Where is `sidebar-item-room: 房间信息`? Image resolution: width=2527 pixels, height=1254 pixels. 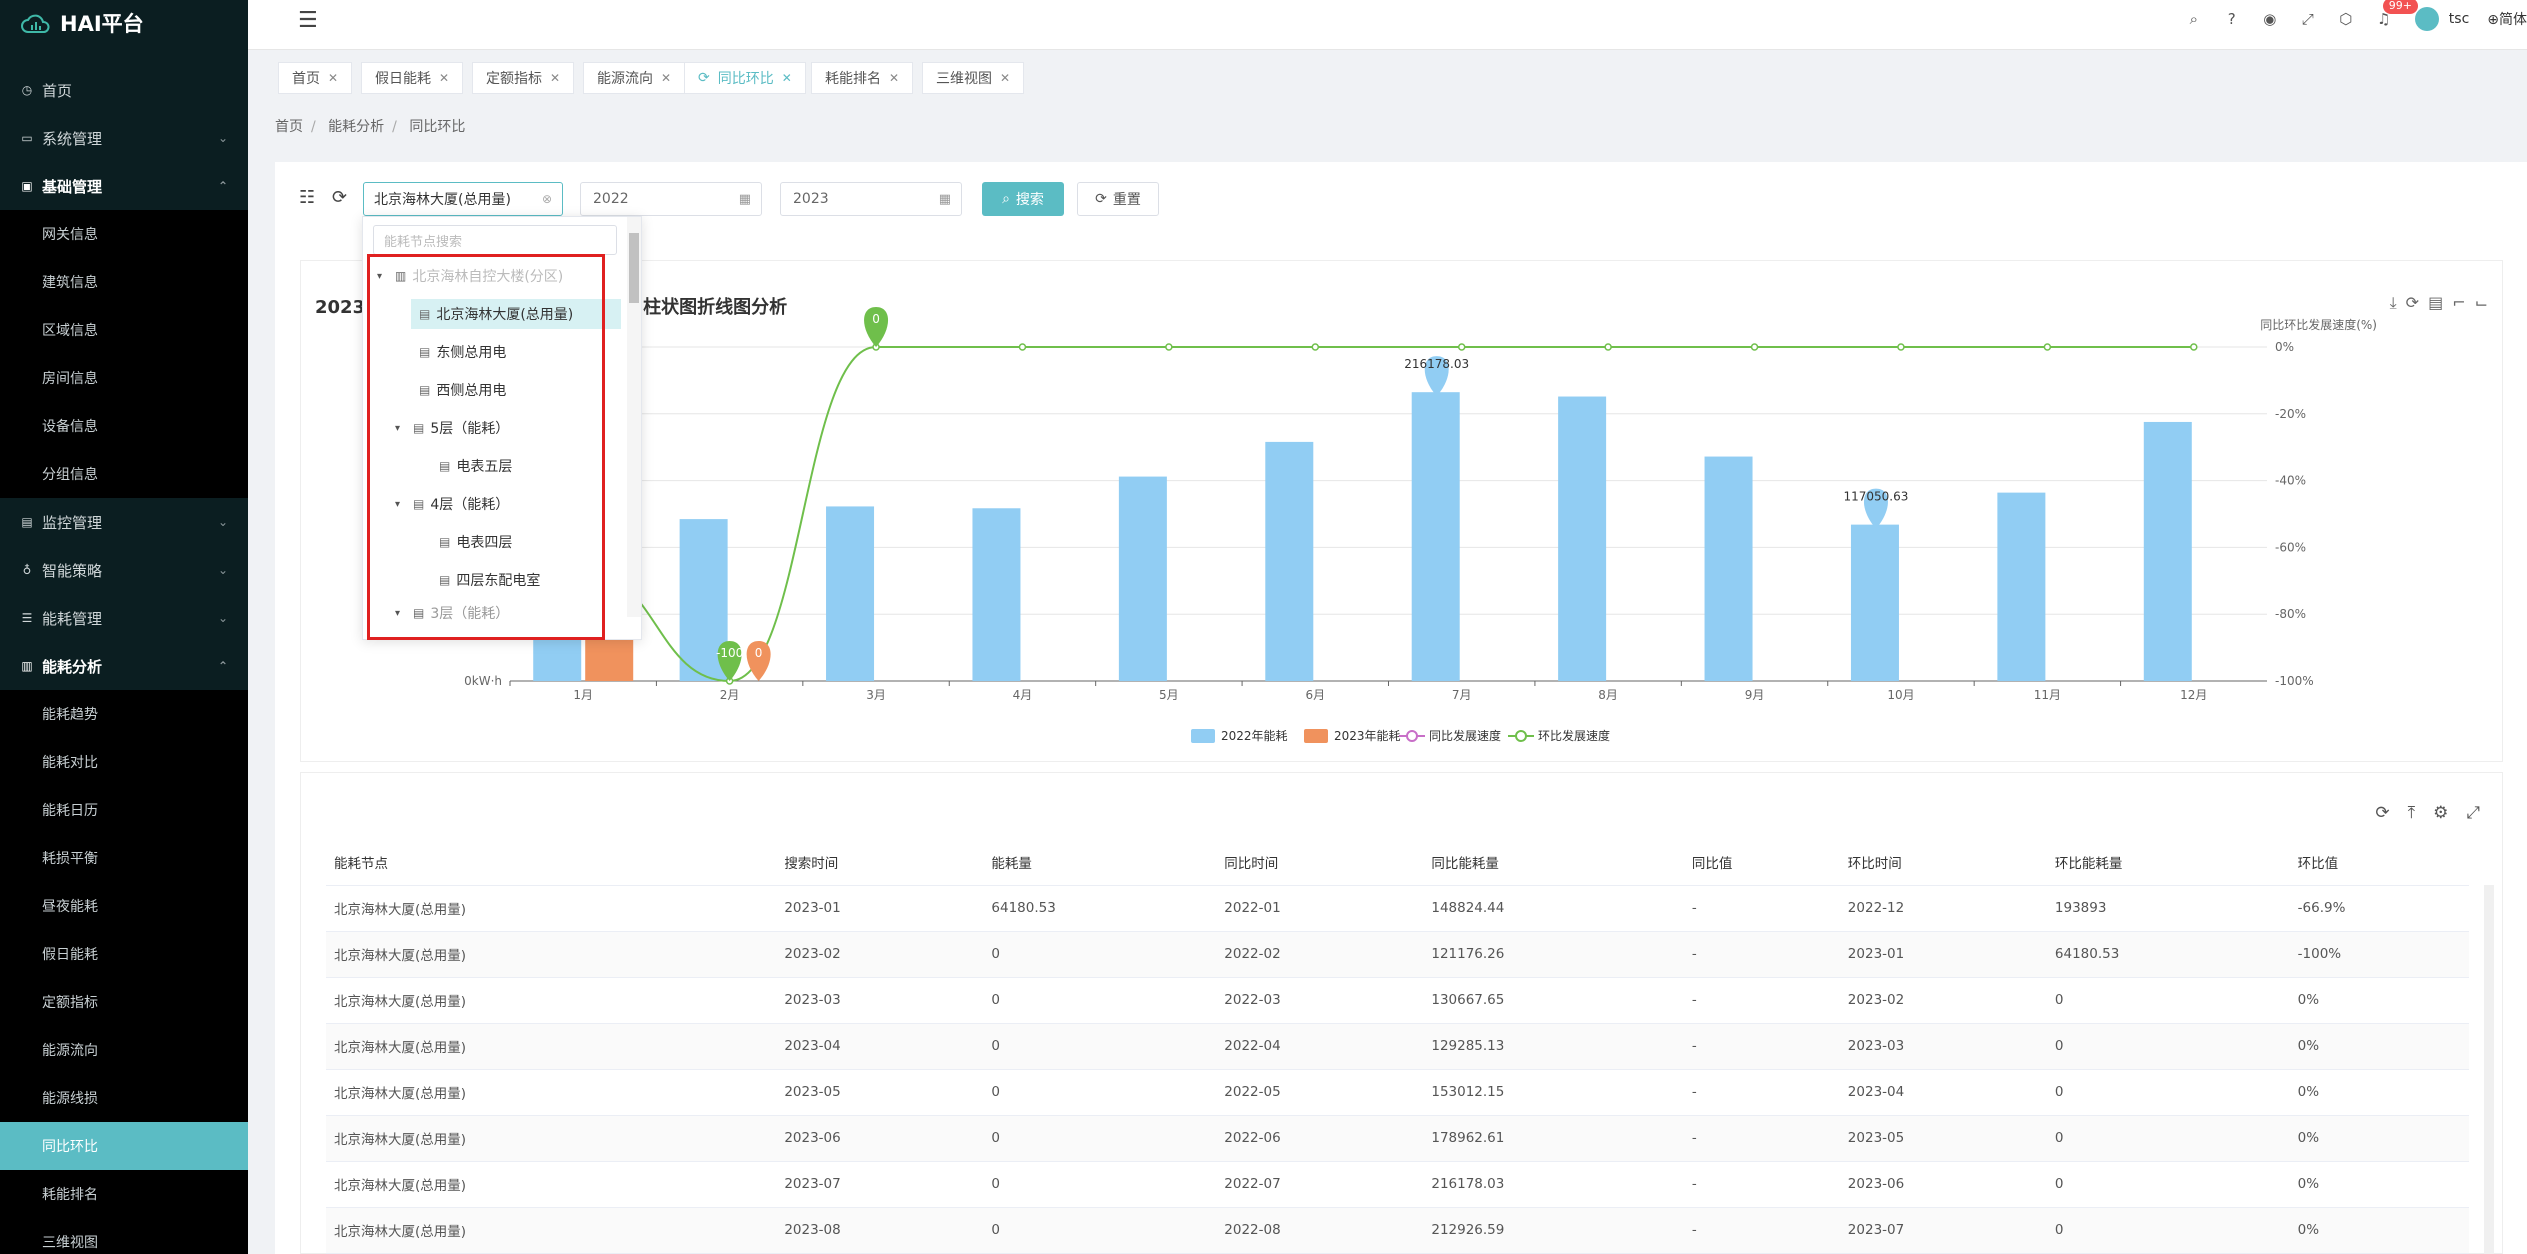 sidebar-item-room: 房间信息 is located at coordinates (124, 378).